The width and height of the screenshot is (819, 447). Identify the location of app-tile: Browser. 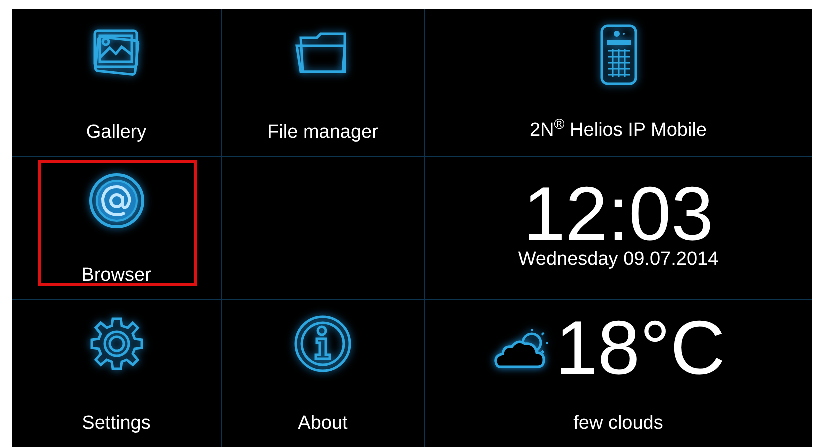
(117, 228).